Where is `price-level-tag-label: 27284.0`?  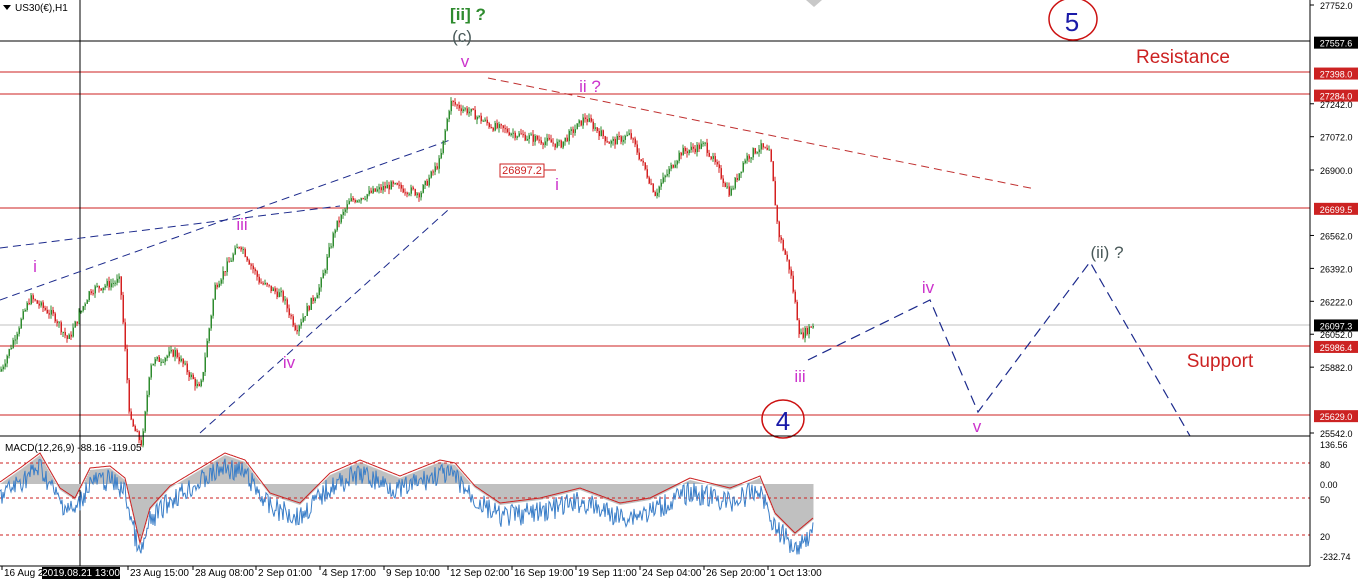
price-level-tag-label: 27284.0 is located at coordinates (1336, 97).